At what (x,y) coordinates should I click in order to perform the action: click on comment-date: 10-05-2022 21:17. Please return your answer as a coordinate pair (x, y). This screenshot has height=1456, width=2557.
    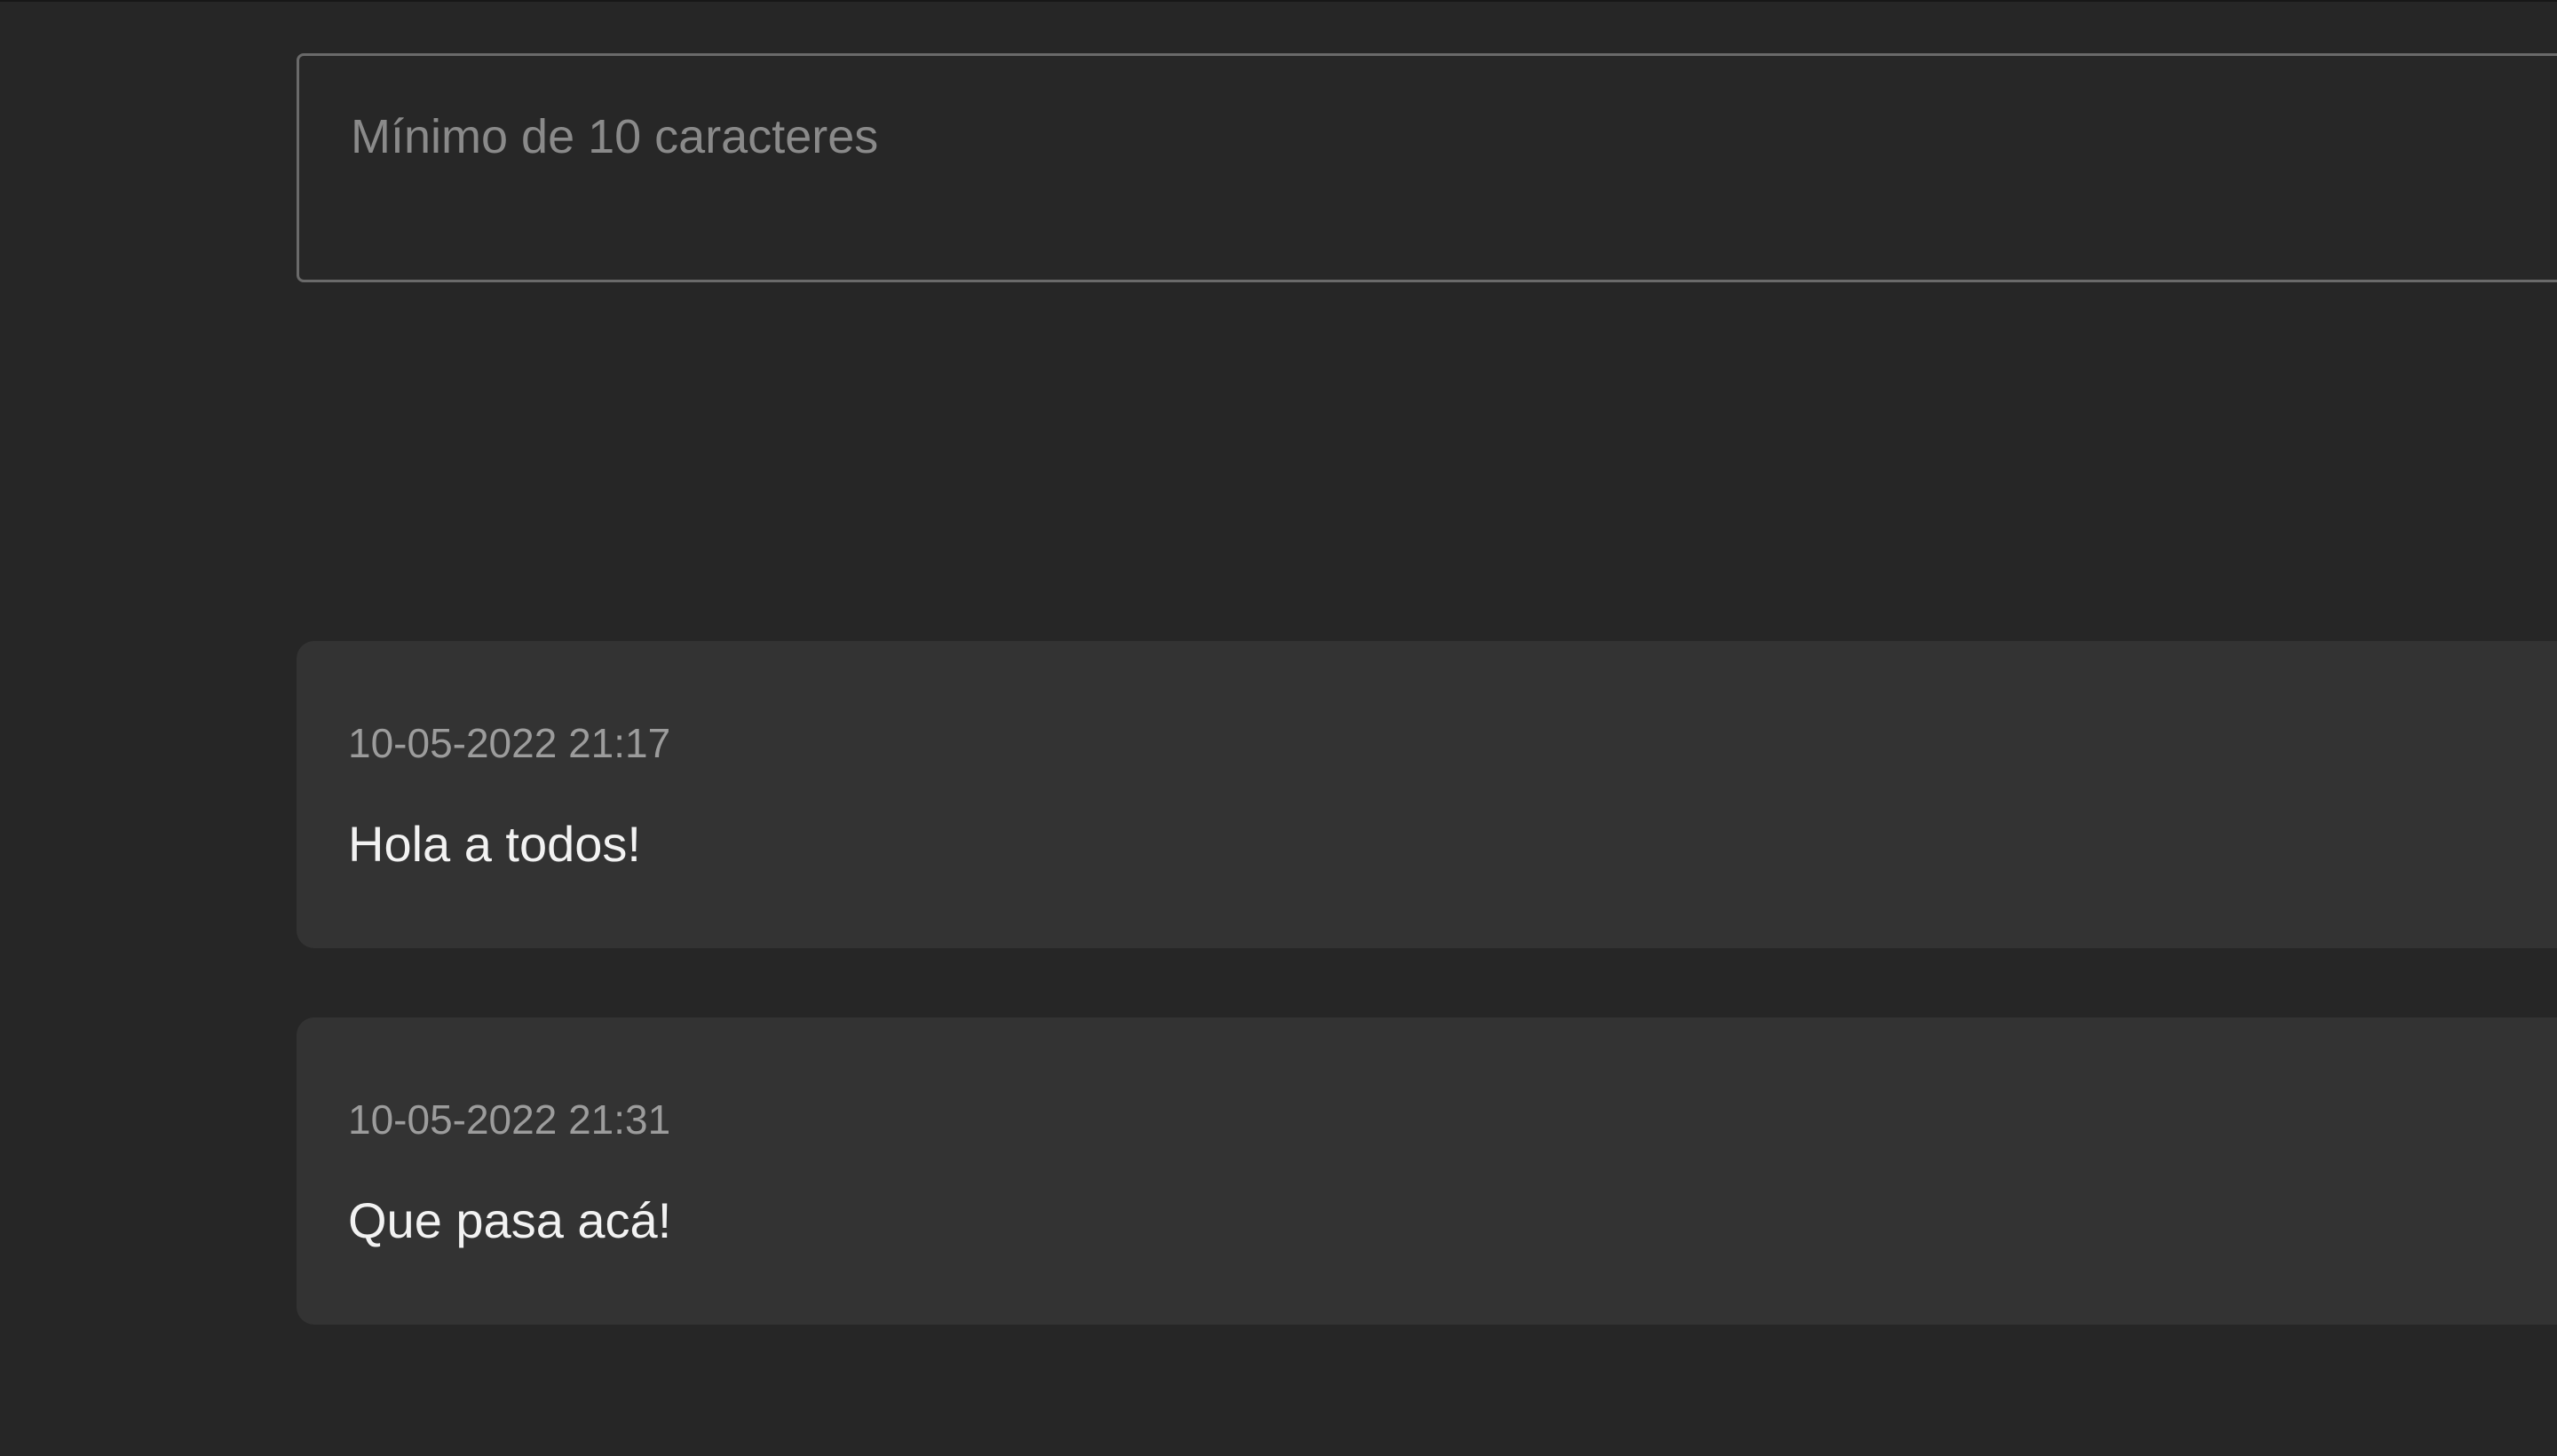
    Looking at the image, I should click on (509, 743).